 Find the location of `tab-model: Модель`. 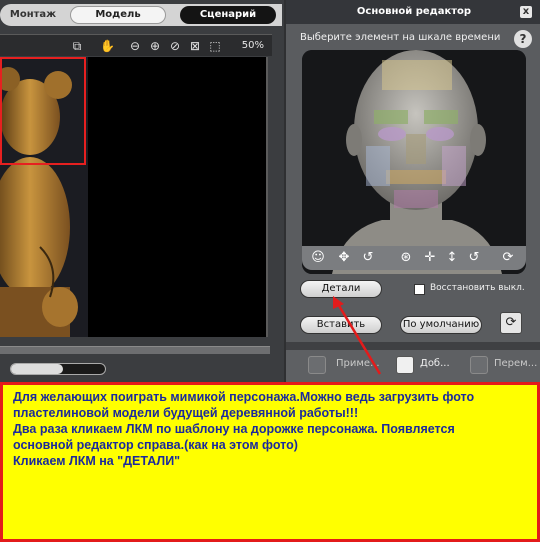

tab-model: Модель is located at coordinates (118, 15).